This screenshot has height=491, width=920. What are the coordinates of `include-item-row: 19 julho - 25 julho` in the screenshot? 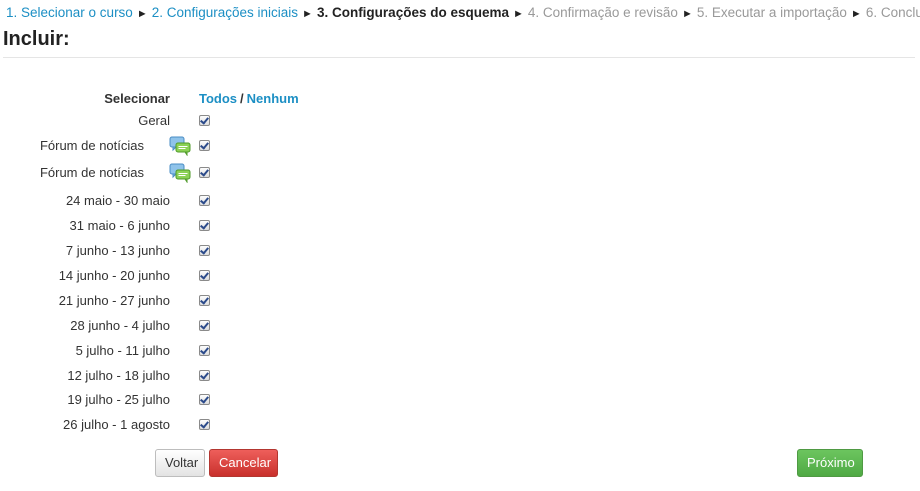 It's located at (200, 400).